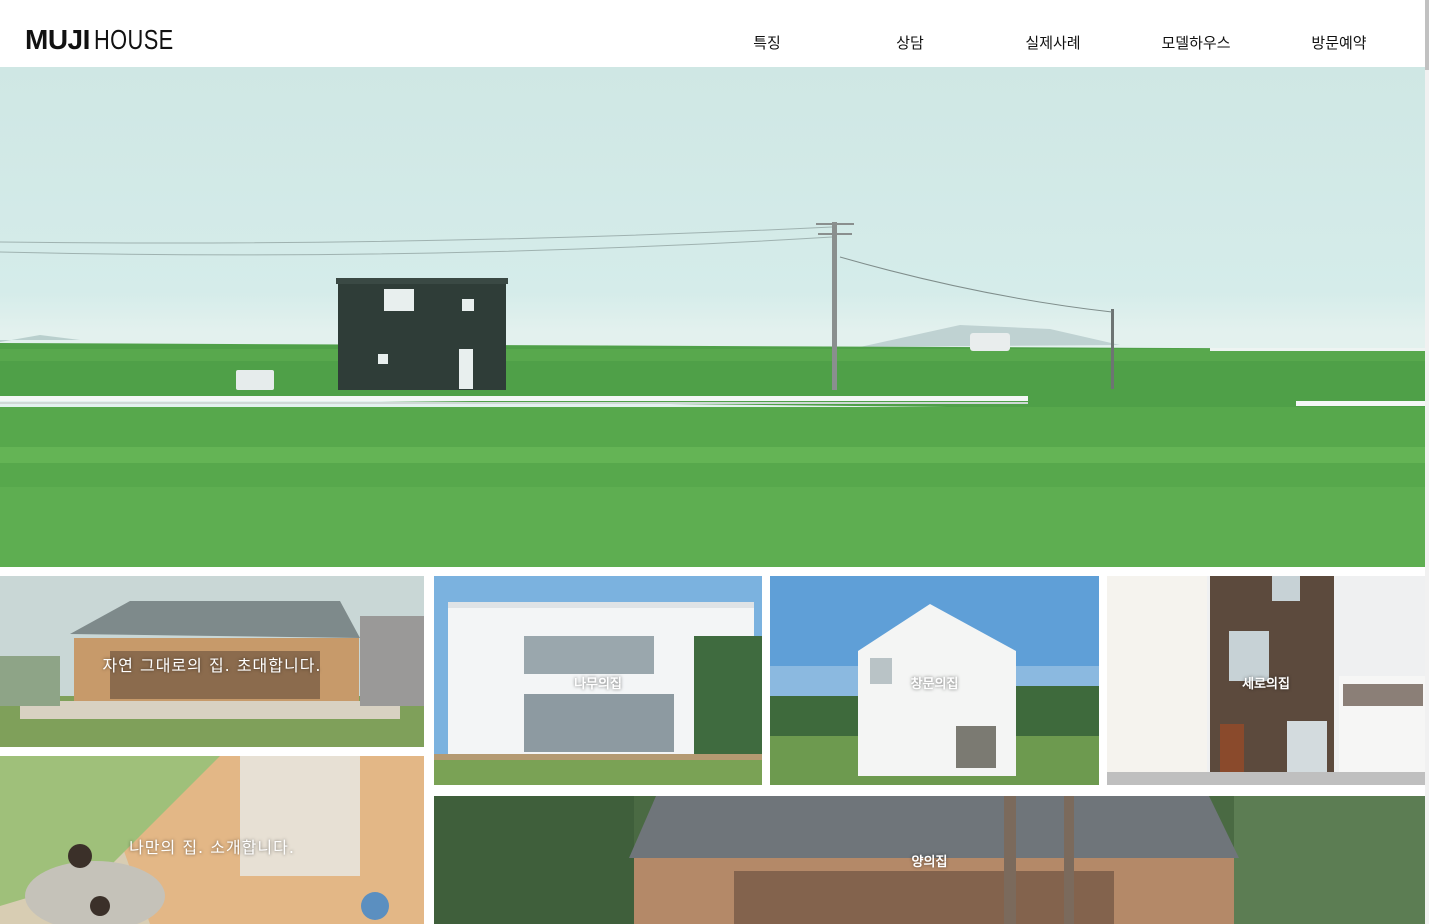 Image resolution: width=1429 pixels, height=924 pixels. Describe the element at coordinates (212, 665) in the screenshot. I see `tile-invite-label: 자연 그대로의 집. 초대합니다.` at that location.